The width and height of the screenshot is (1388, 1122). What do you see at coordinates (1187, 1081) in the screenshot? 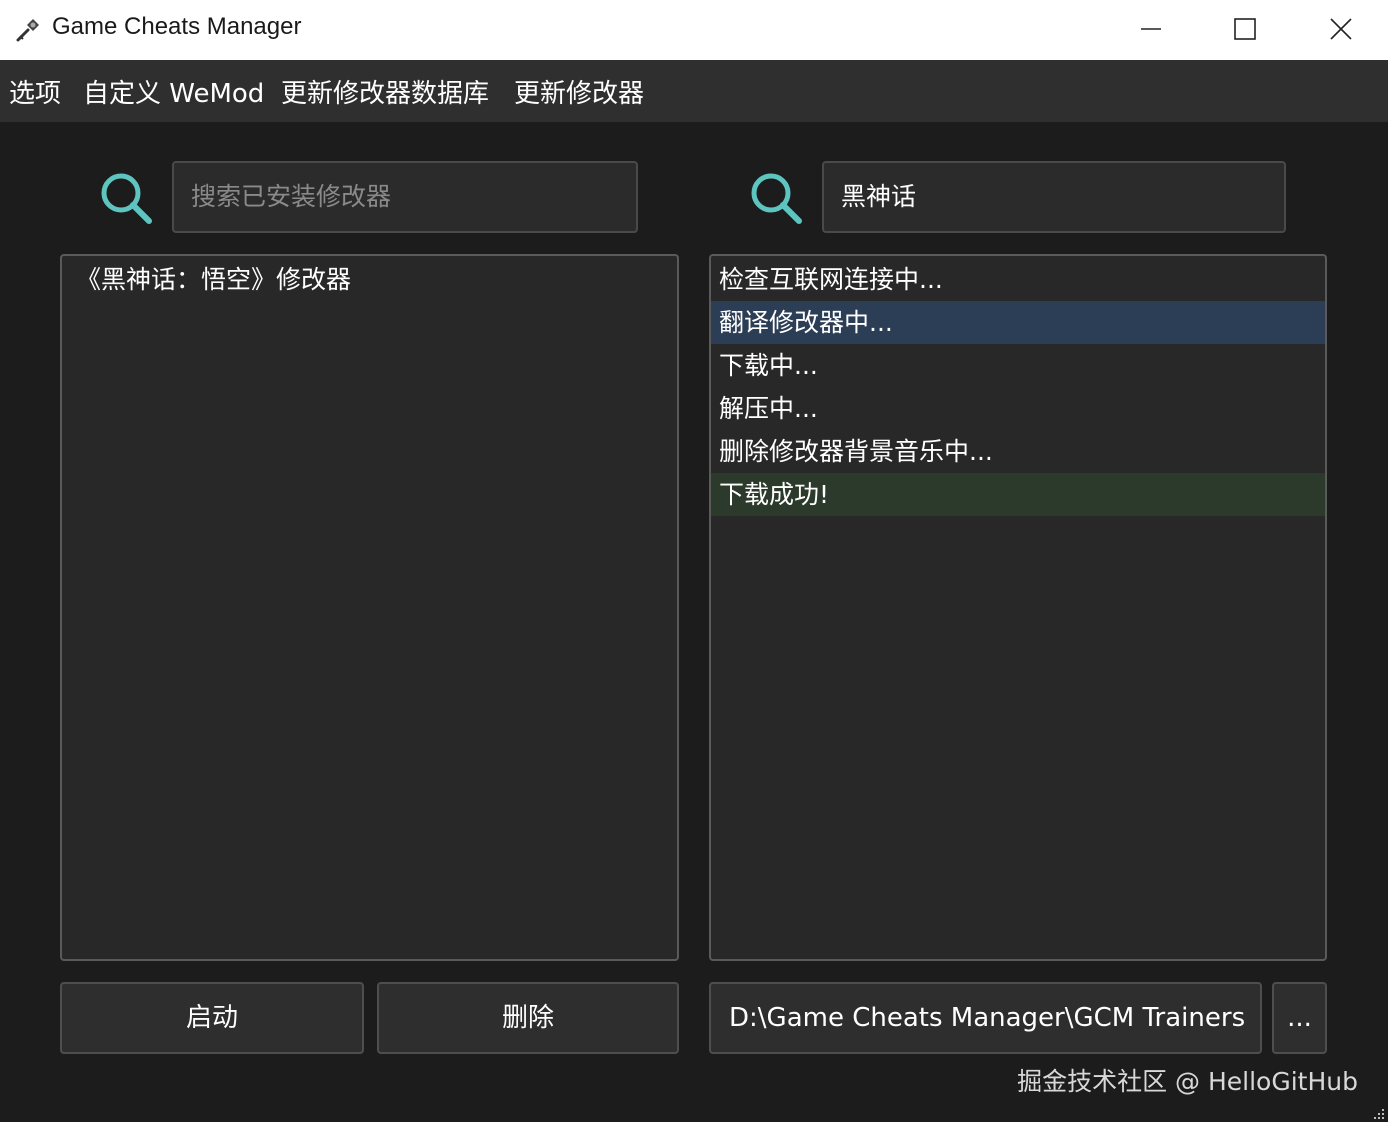
I see `watermark-text: 掘金技术社区 @ HelloGitHub` at bounding box center [1187, 1081].